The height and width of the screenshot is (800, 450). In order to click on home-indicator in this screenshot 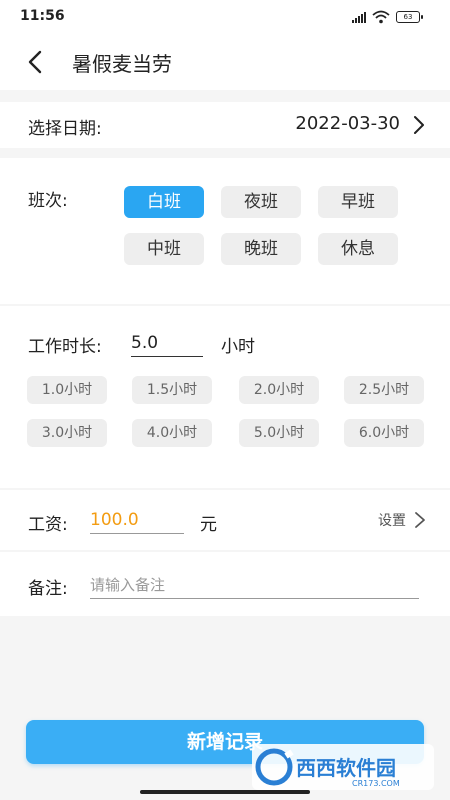, I will do `click(225, 792)`.